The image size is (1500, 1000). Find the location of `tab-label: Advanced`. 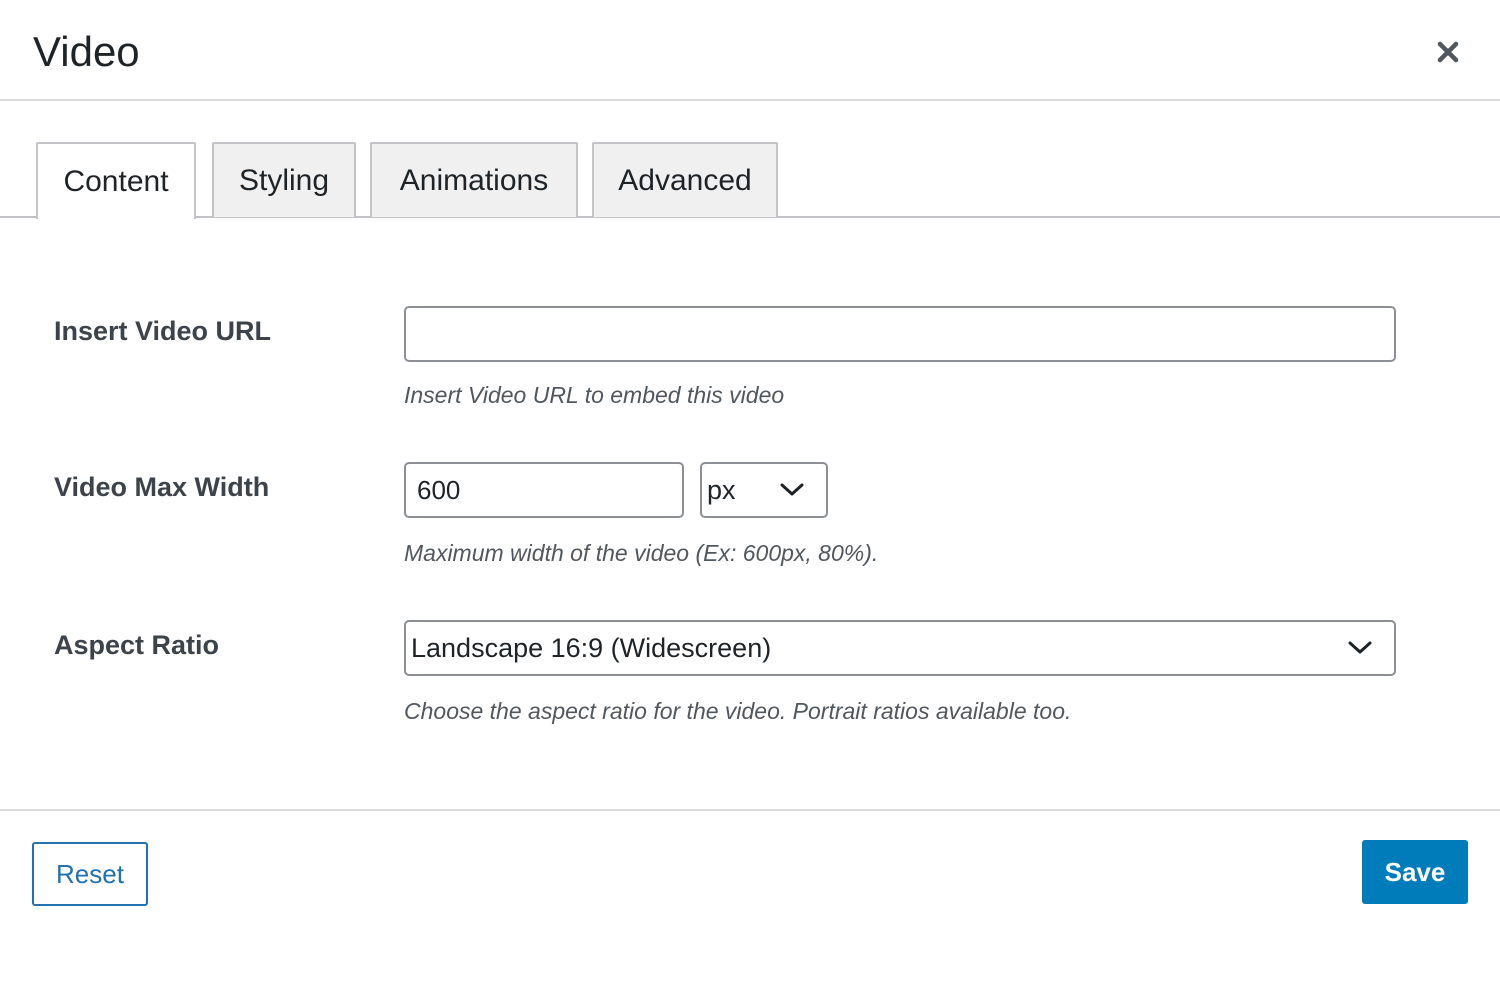

tab-label: Advanced is located at coordinates (685, 180).